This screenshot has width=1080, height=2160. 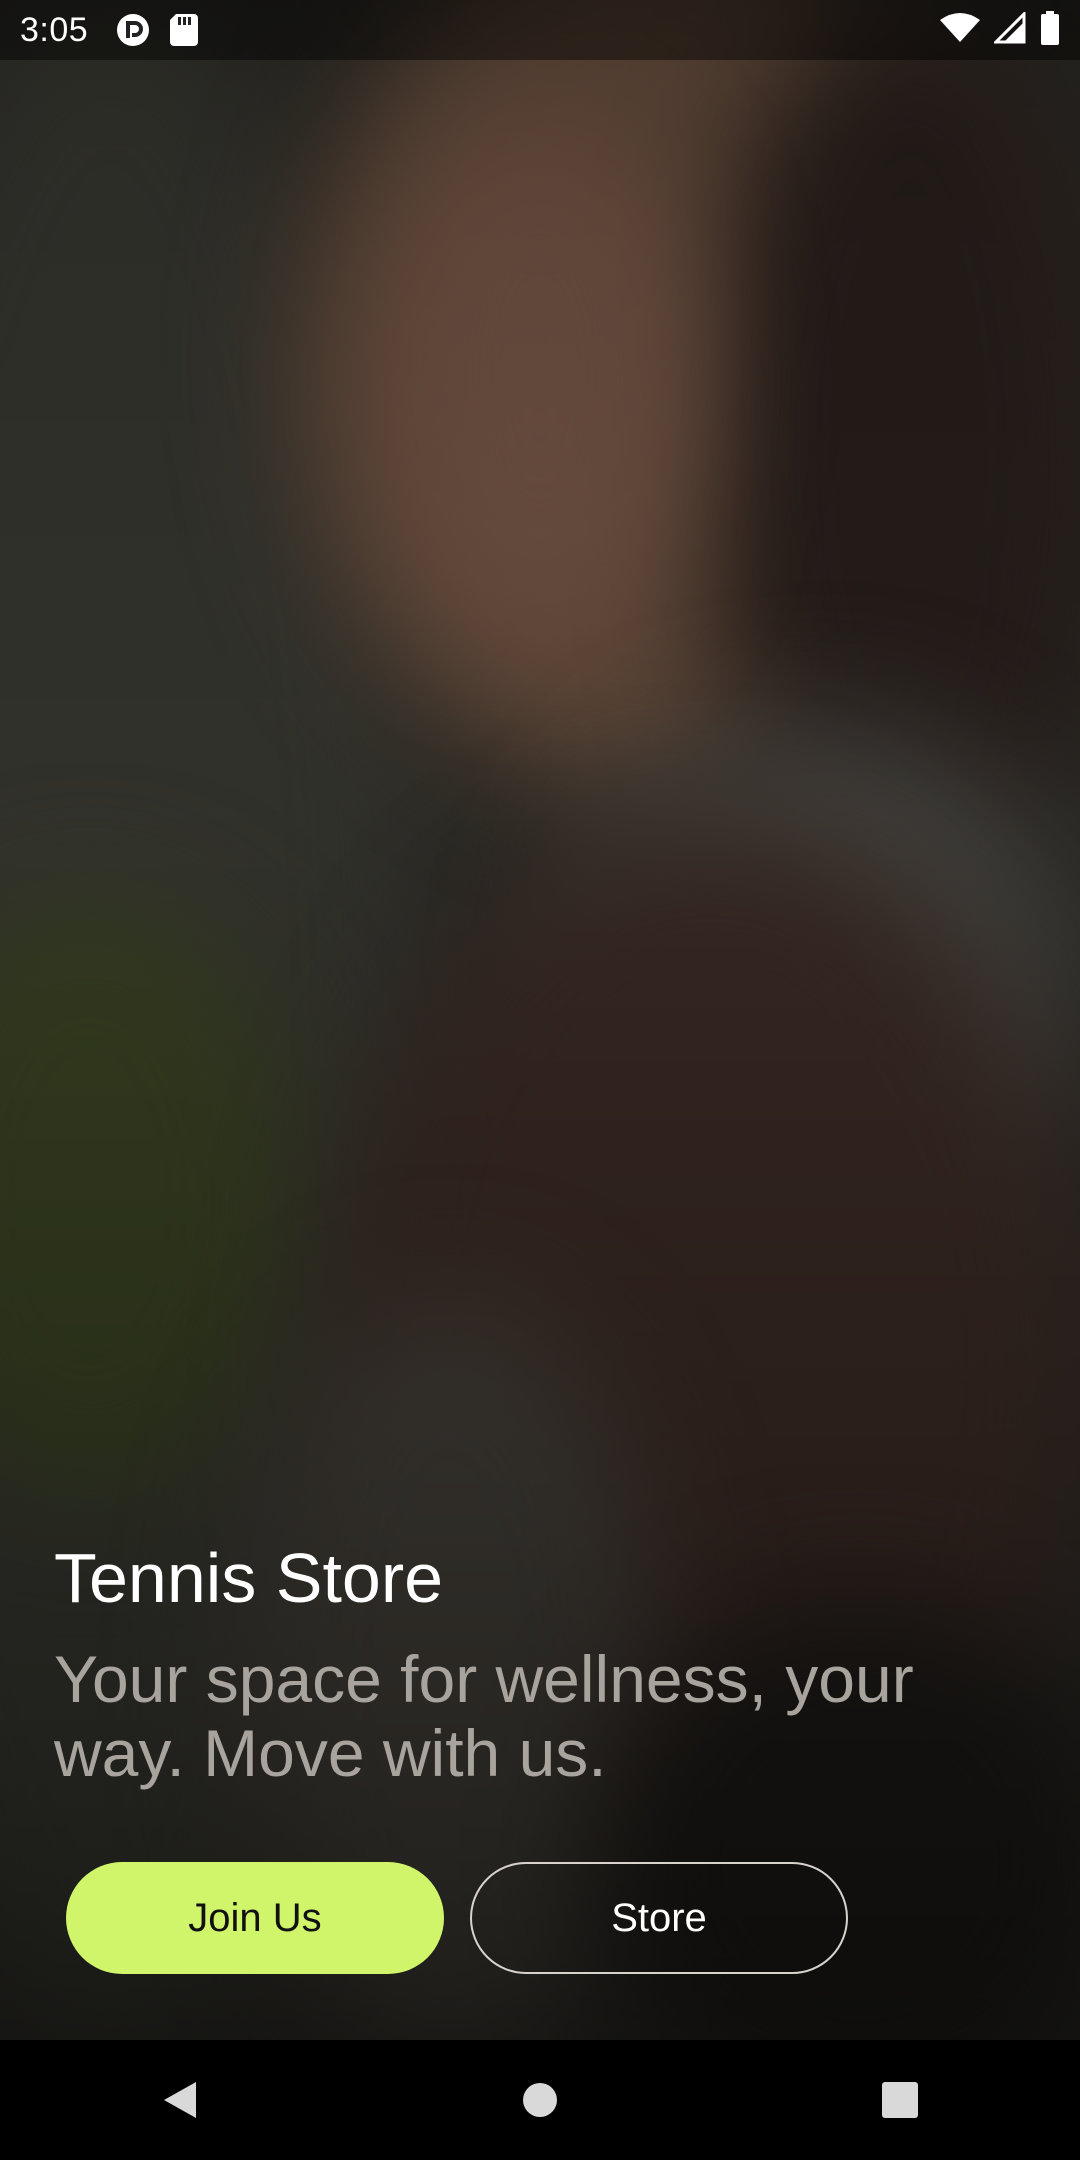 I want to click on store-button: Store, so click(x=659, y=1918).